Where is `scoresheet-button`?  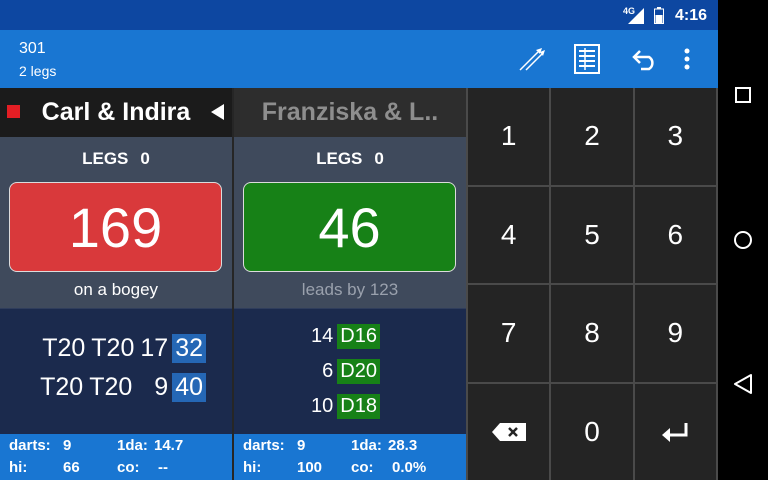
scoresheet-button is located at coordinates (587, 59).